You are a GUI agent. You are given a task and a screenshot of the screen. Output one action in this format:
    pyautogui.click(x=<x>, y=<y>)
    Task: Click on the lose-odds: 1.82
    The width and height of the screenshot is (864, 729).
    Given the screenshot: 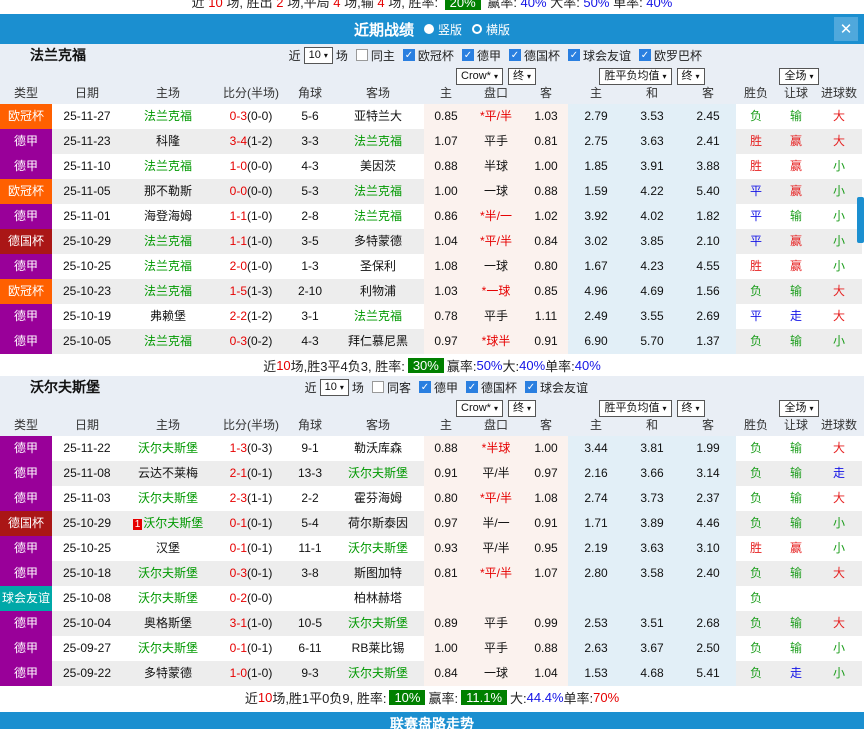 What is the action you would take?
    pyautogui.click(x=708, y=216)
    